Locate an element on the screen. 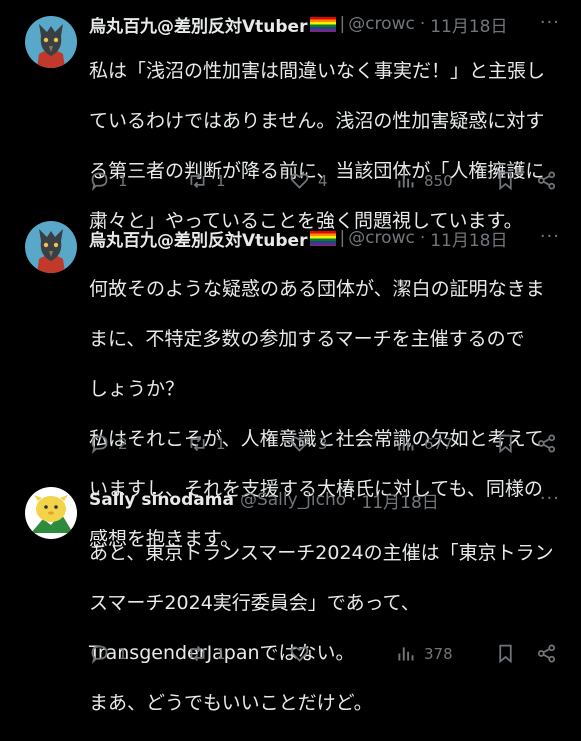 This screenshot has width=581, height=741. reply-button: 2 is located at coordinates (108, 443).